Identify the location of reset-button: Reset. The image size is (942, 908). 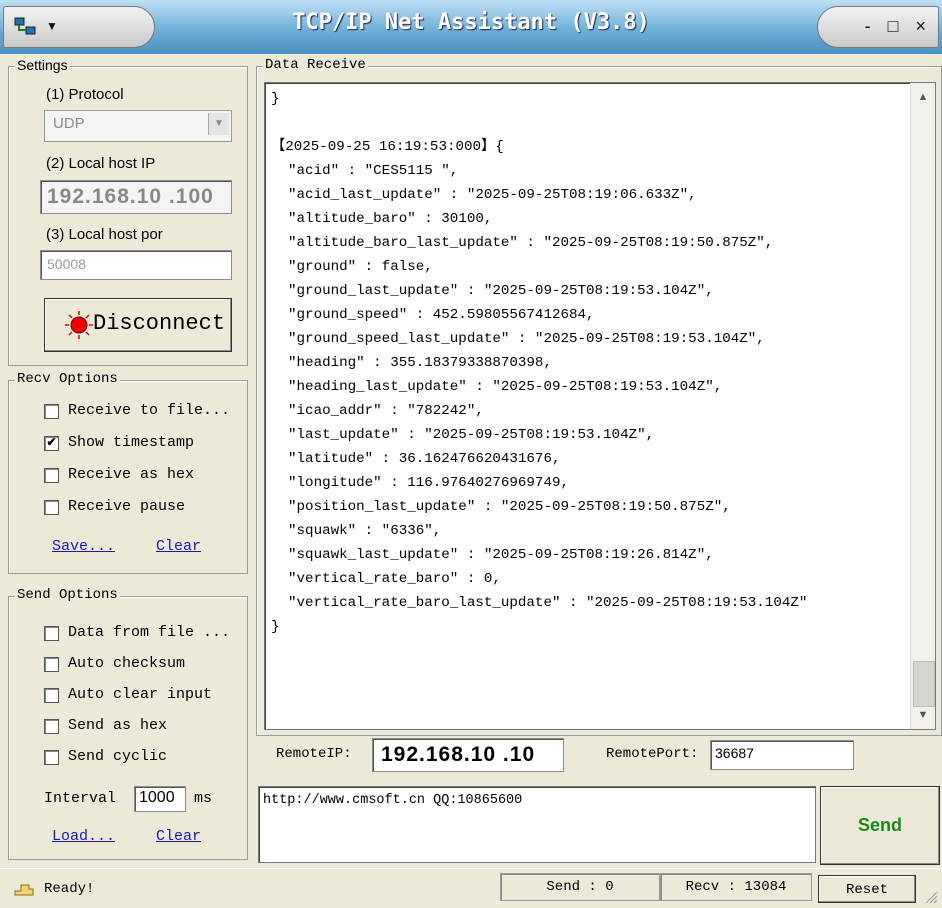
(867, 889).